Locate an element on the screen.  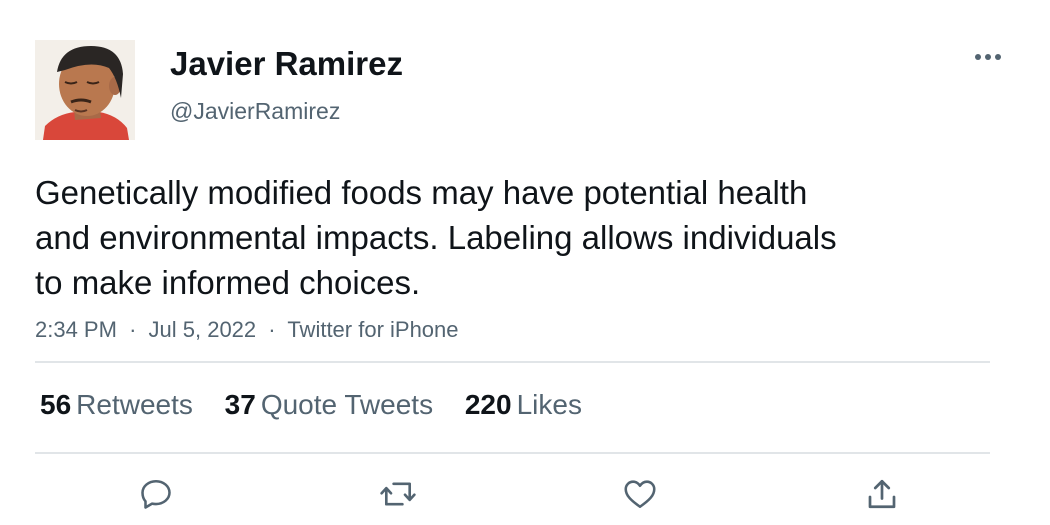
reply-button is located at coordinates (156, 494).